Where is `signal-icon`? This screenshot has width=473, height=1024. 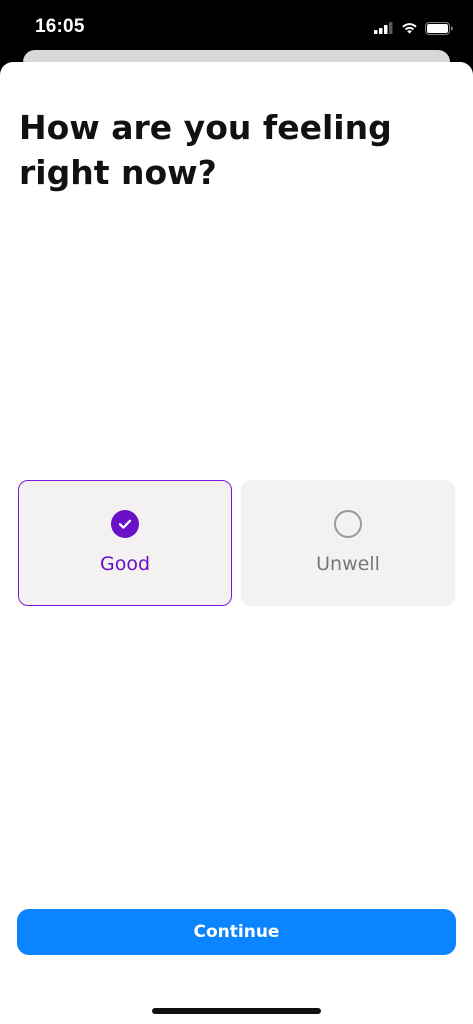 signal-icon is located at coordinates (383, 28).